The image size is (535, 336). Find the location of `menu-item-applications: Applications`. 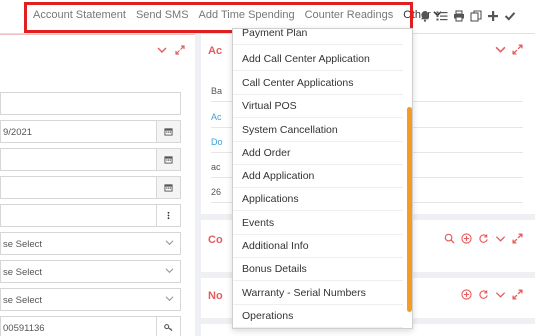

menu-item-applications: Applications is located at coordinates (318, 199).